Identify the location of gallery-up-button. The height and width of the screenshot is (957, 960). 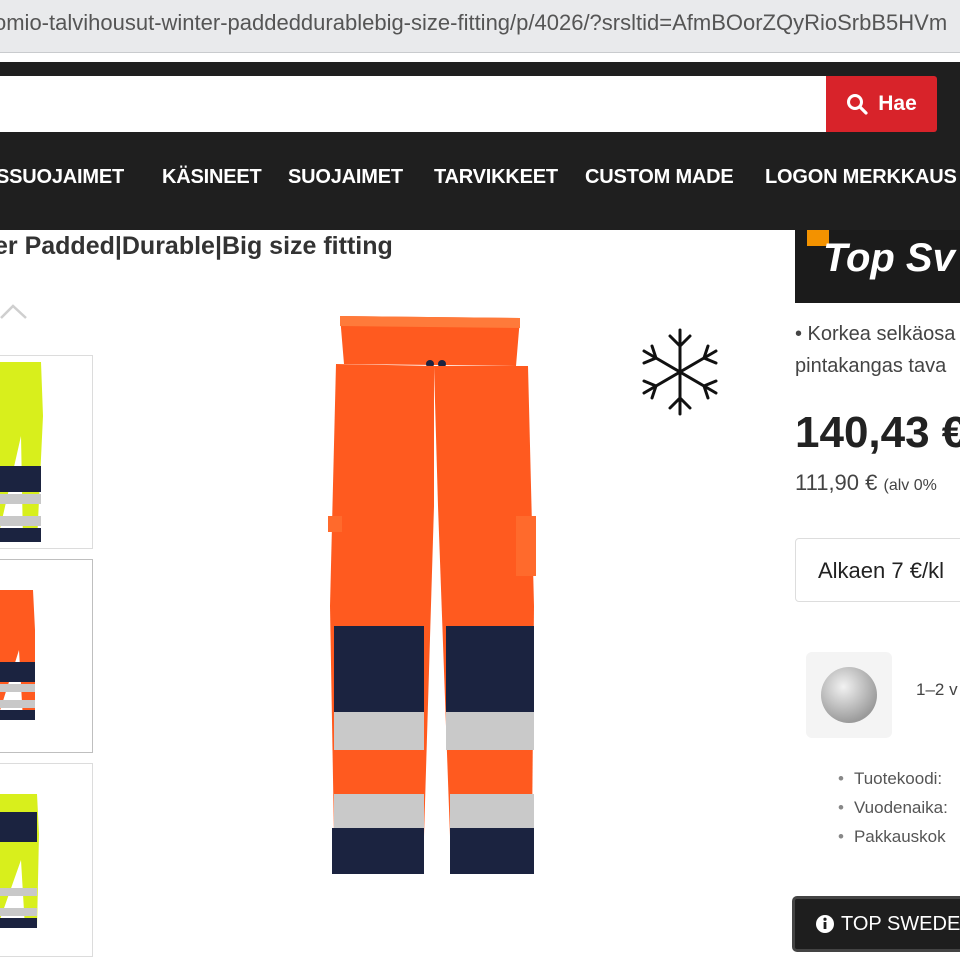
(14, 313).